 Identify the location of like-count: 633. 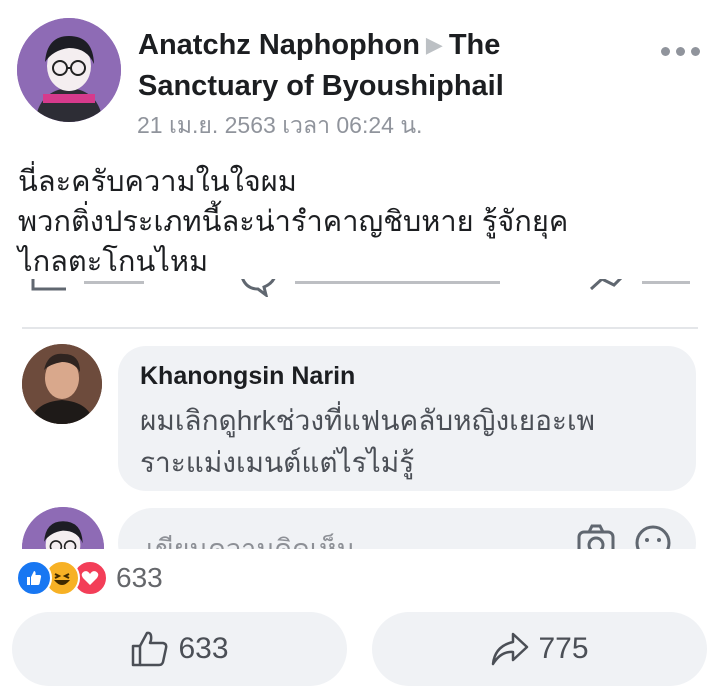
(203, 648).